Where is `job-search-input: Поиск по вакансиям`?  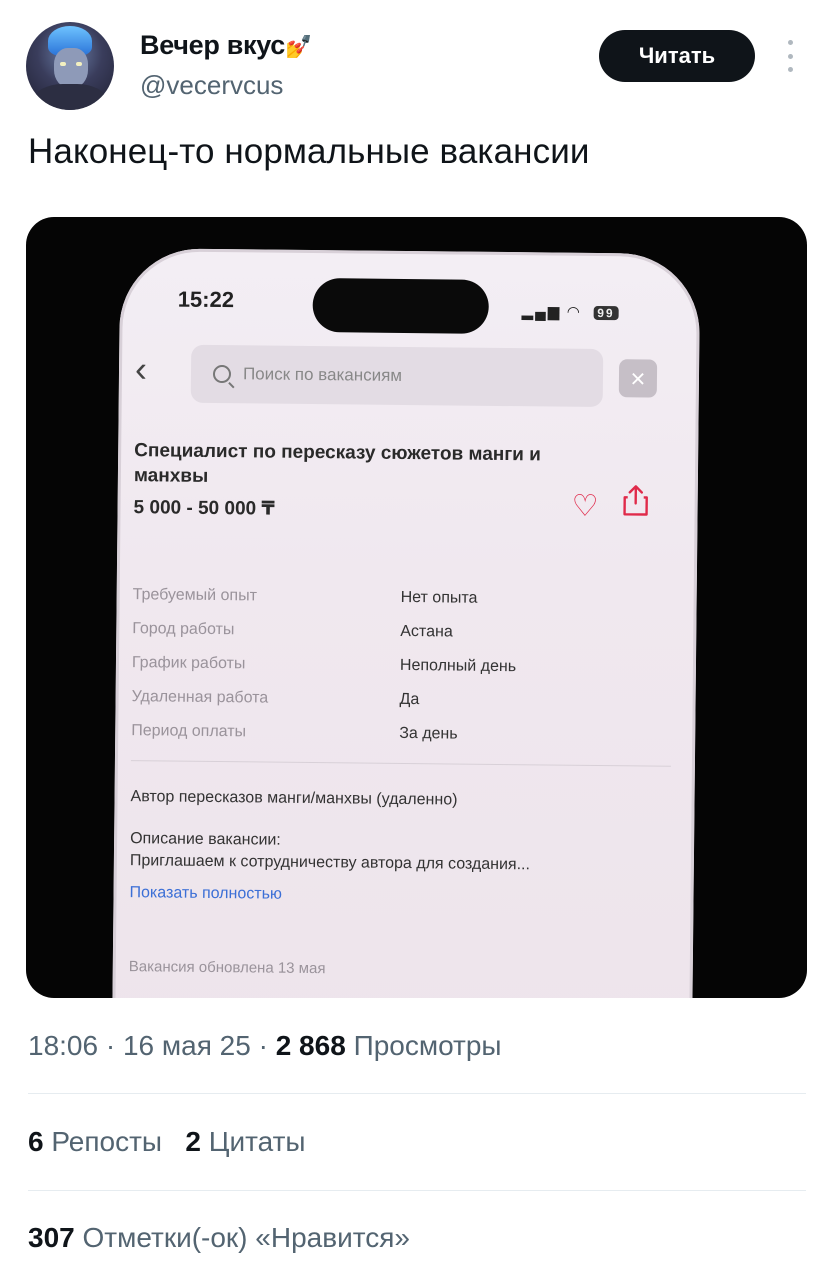 job-search-input: Поиск по вакансиям is located at coordinates (397, 376).